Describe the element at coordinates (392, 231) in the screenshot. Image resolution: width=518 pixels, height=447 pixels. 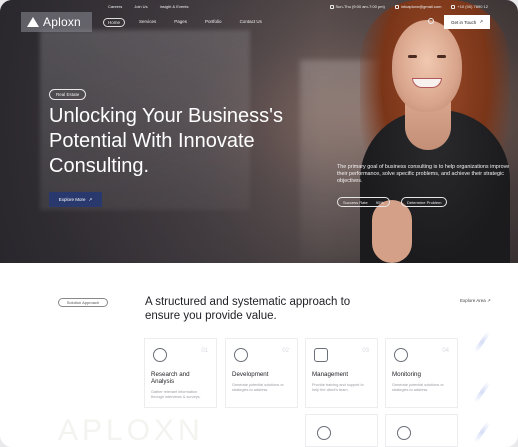
I see `hero-person-arm` at that location.